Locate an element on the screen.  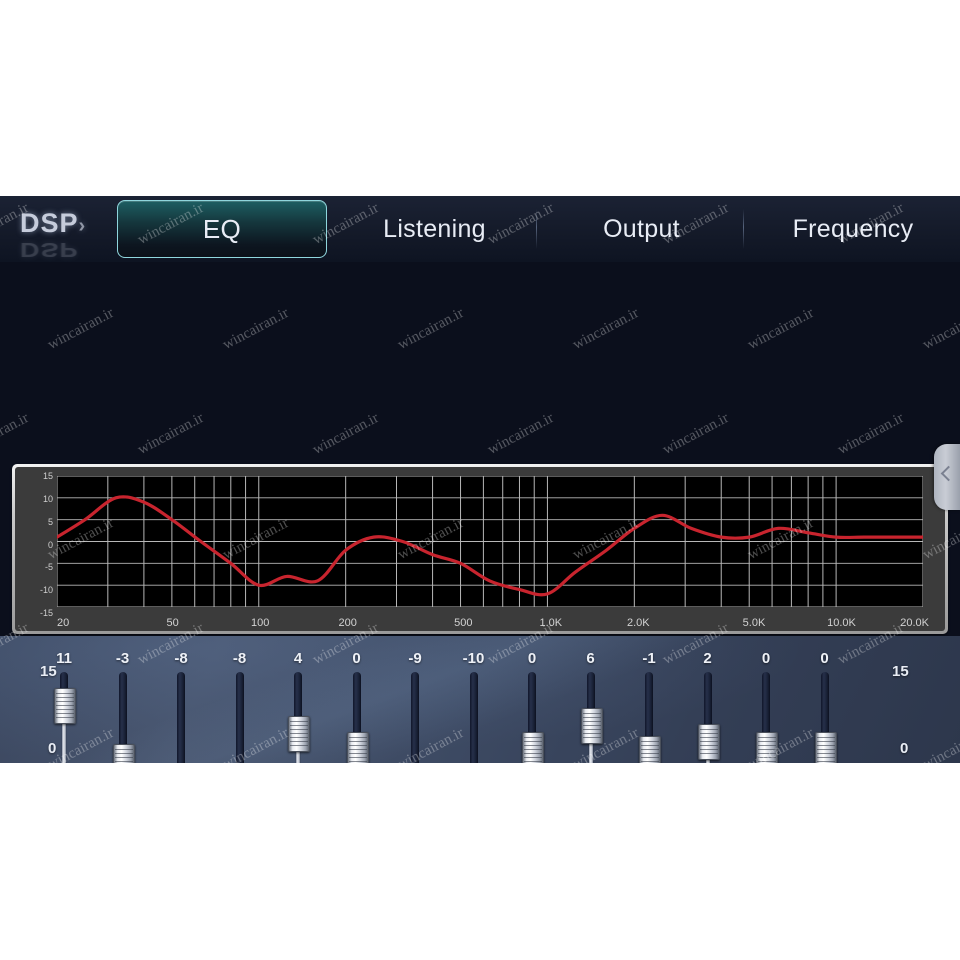
tab-listening: Listening is located at coordinates (434, 229).